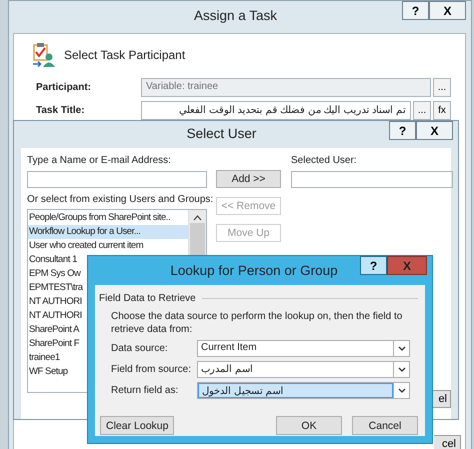 The width and height of the screenshot is (474, 449). What do you see at coordinates (235, 15) in the screenshot?
I see `window-title: Assign a Task` at bounding box center [235, 15].